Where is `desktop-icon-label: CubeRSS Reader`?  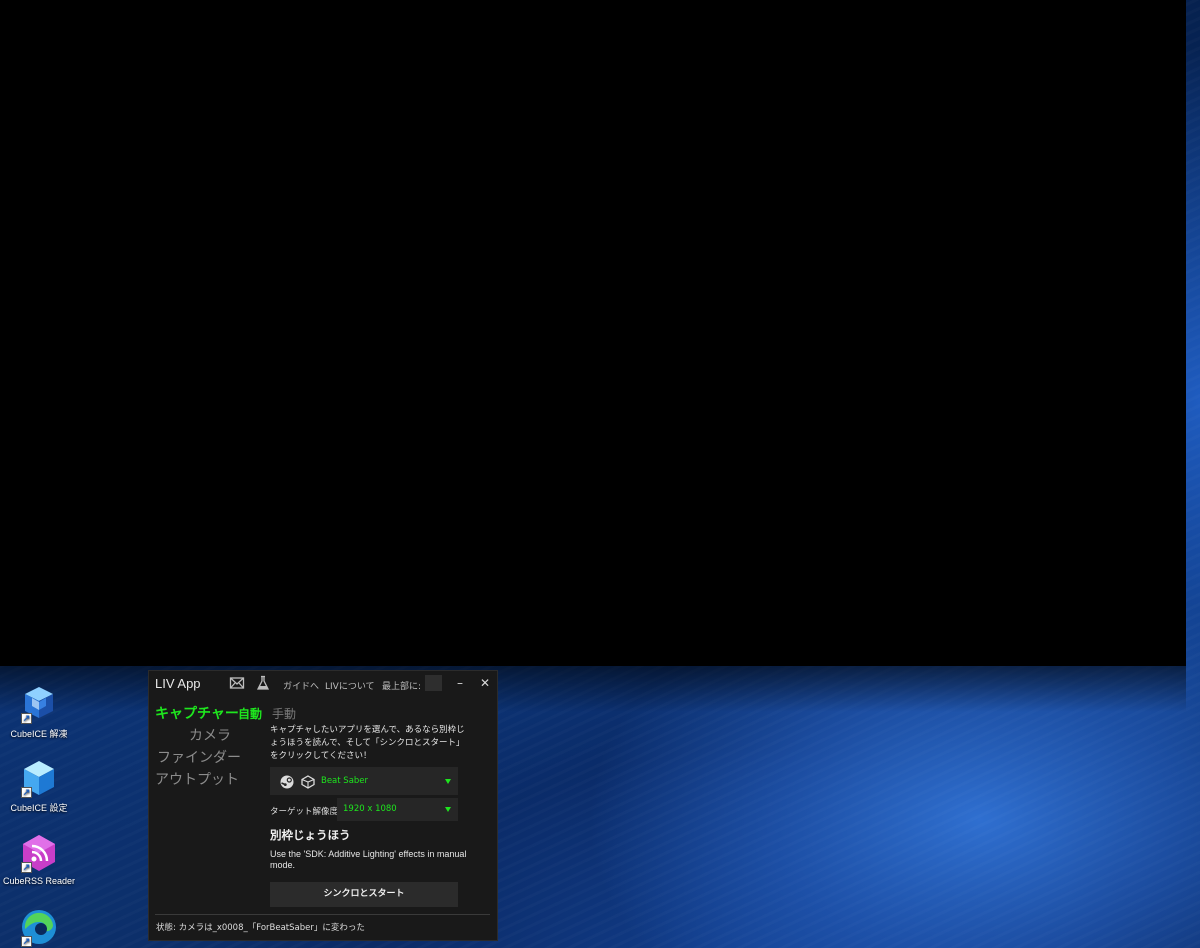 desktop-icon-label: CubeRSS Reader is located at coordinates (39, 881).